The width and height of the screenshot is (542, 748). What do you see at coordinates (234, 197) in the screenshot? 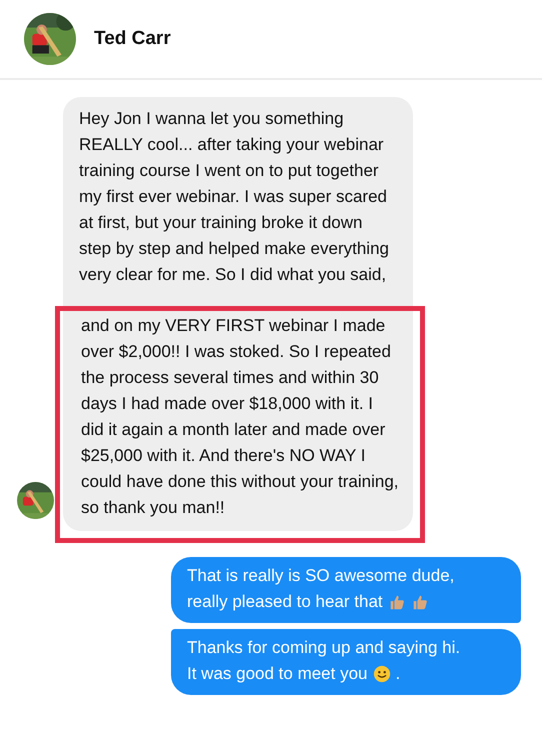
I see `message-text: Hey Jon I wanna let you something REALLY cool... after taking your webinar training course I went on to put together my first ever webinar. I was super scared at first, but your training broke it down step by step and helped make everything very clear for me. So I did what you said,` at bounding box center [234, 197].